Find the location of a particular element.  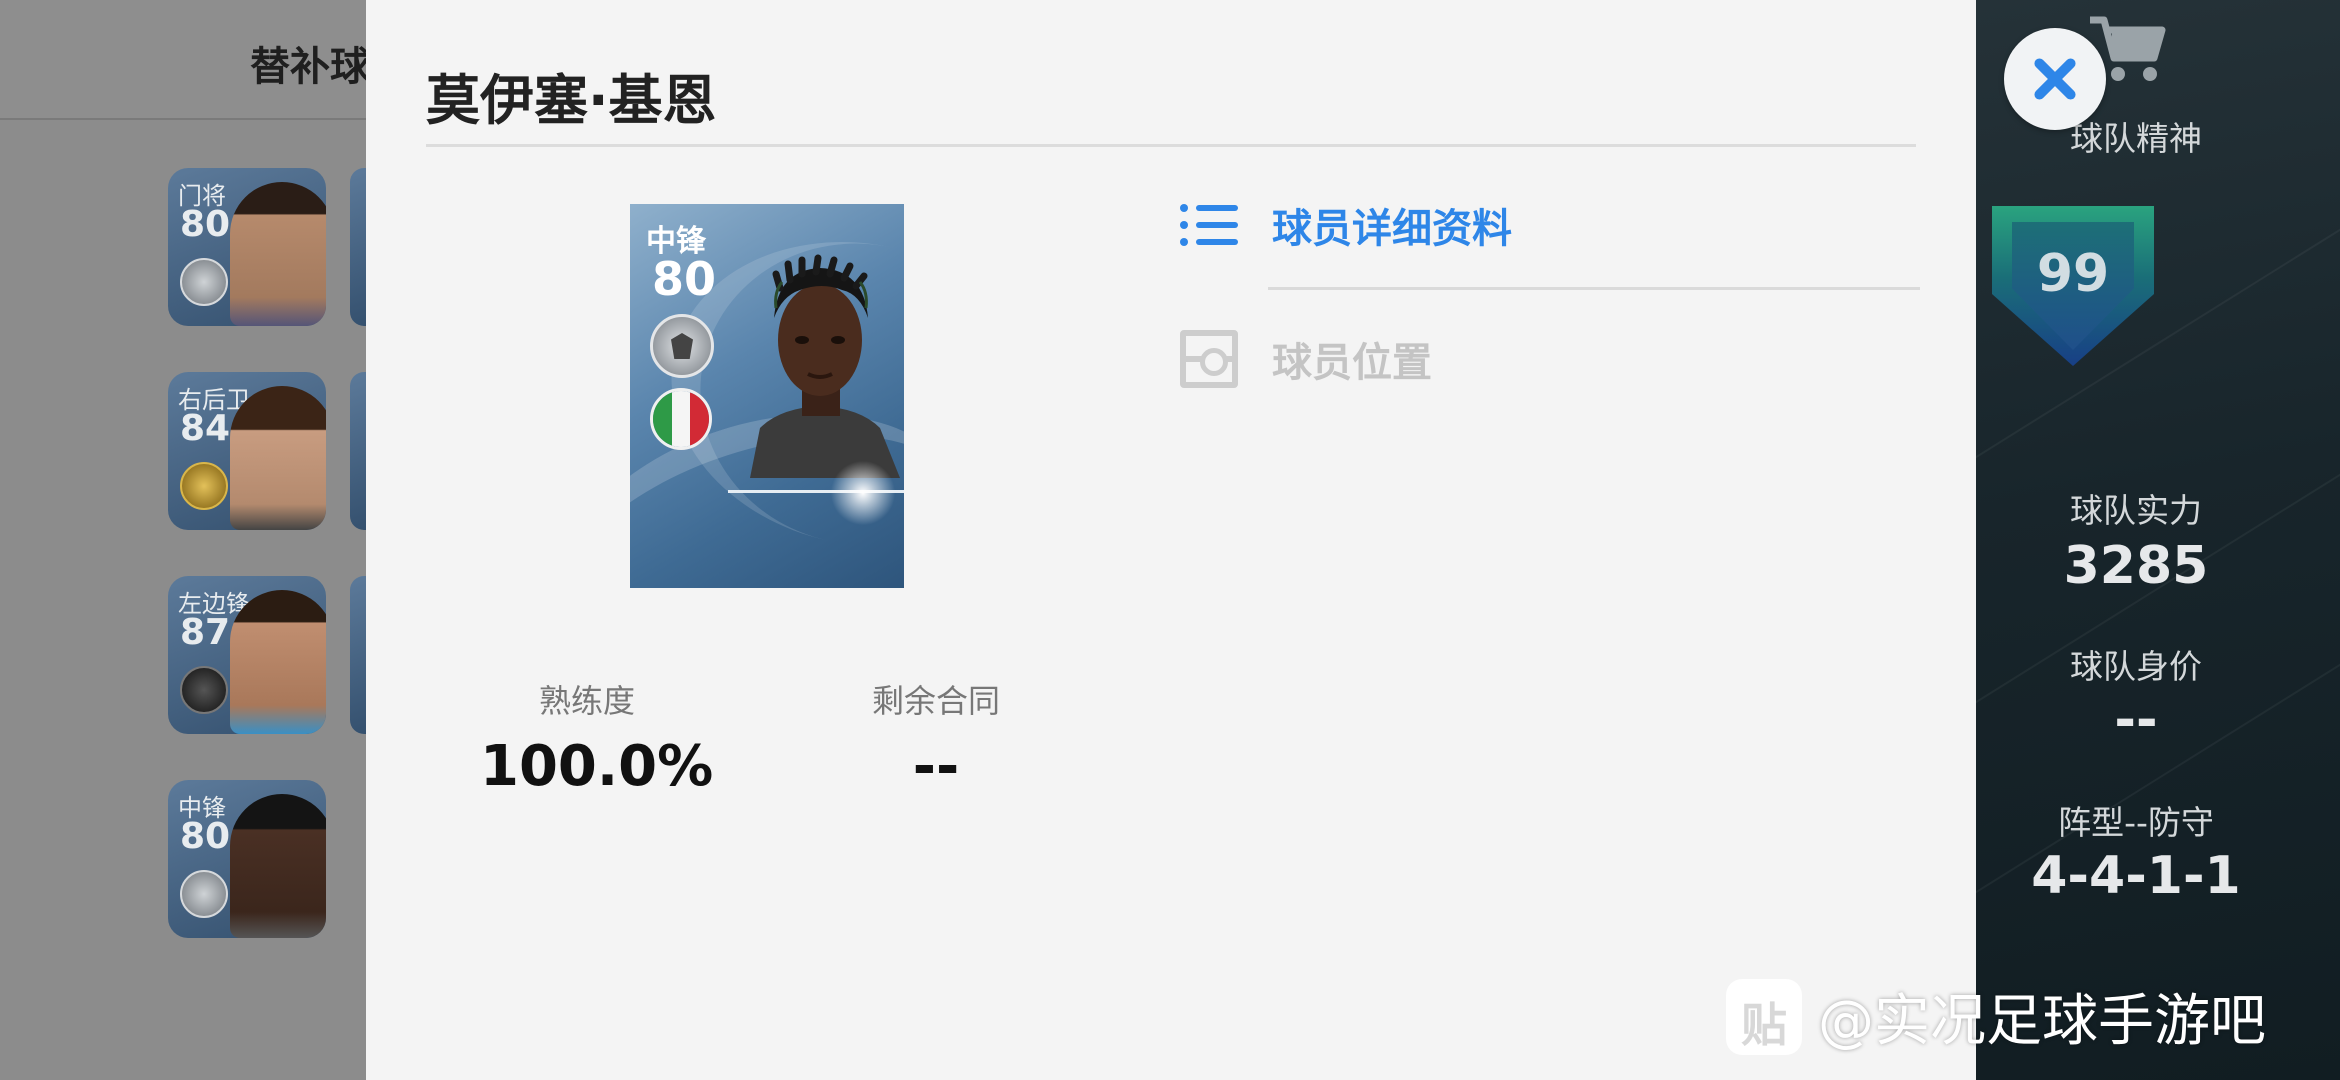

pitch-icon is located at coordinates (1209, 359).